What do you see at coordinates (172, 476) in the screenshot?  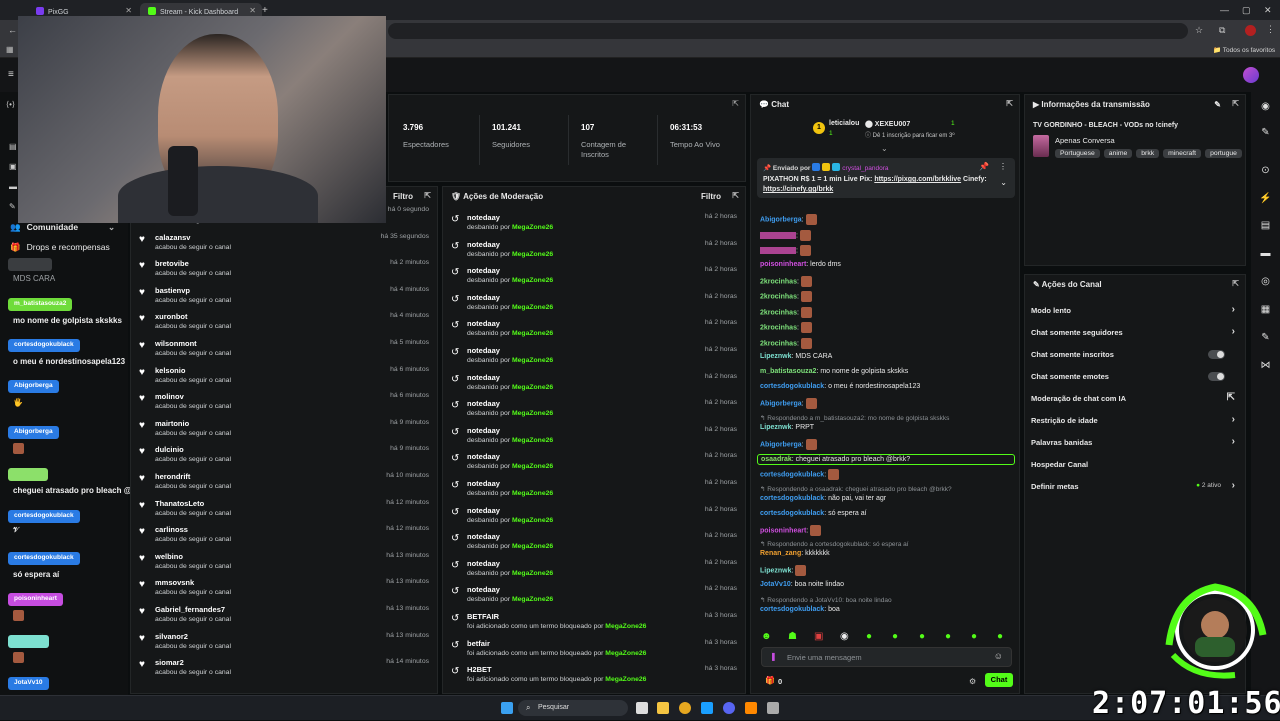 I see `follower-name: herondrift` at bounding box center [172, 476].